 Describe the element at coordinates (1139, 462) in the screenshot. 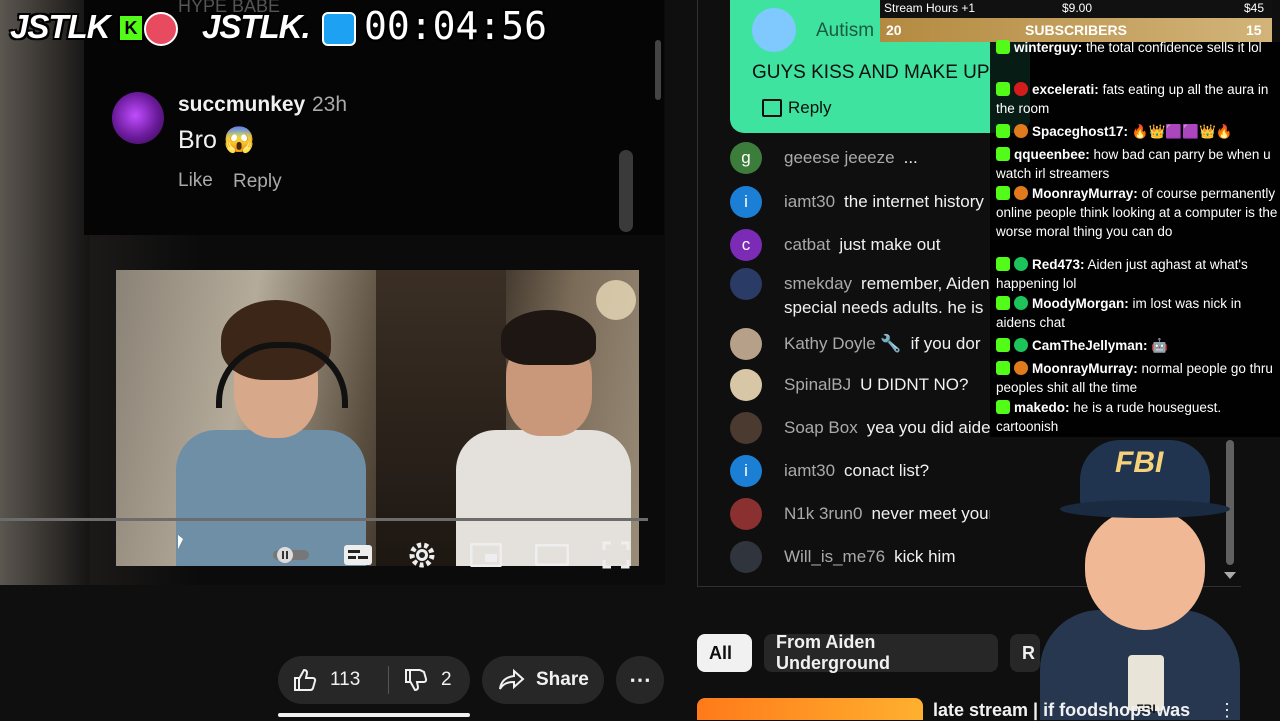

I see `mascot-hat-text: FBI` at that location.